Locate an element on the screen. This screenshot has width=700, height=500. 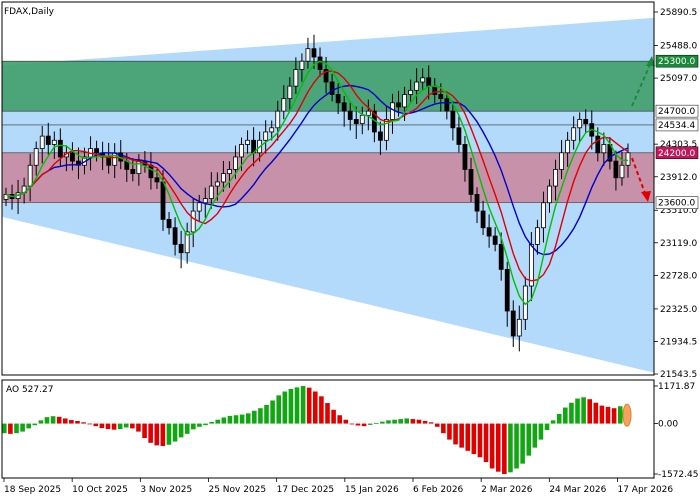
level-label-1: 24700.0 is located at coordinates (676, 112).